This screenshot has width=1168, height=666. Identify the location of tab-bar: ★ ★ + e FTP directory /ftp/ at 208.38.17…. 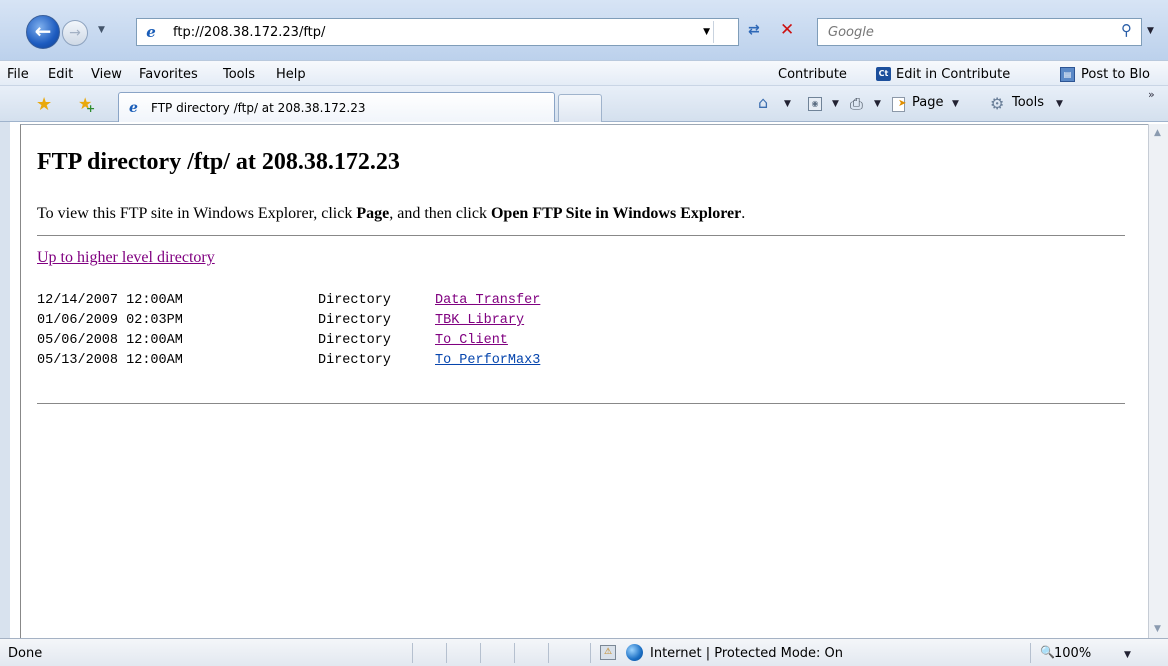
(584, 104).